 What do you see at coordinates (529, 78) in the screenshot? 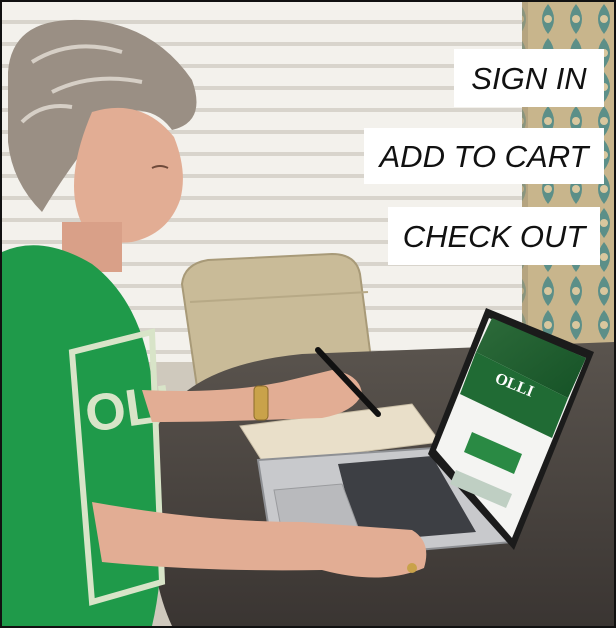
I see `sign-in-label: SIGN IN` at bounding box center [529, 78].